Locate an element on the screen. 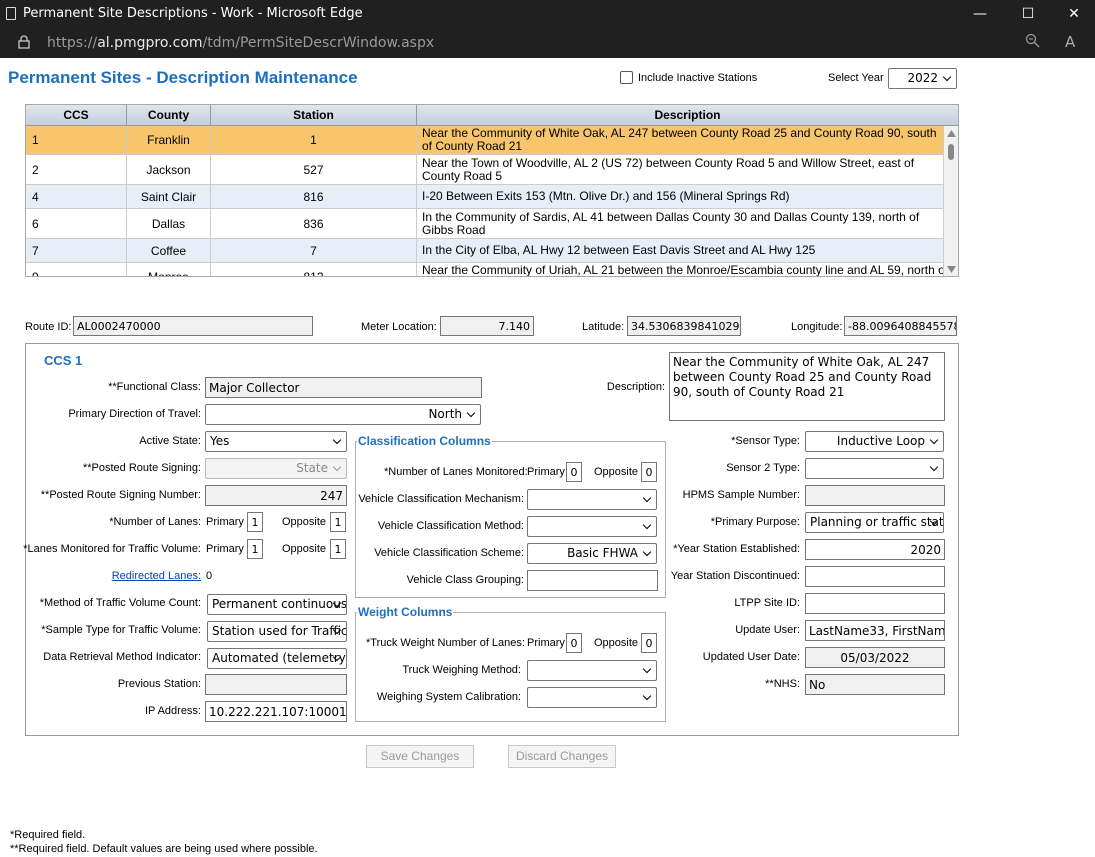 The width and height of the screenshot is (1095, 857). weight-lanes-label: *Truck Weight Number of Lanes: is located at coordinates (445, 643).